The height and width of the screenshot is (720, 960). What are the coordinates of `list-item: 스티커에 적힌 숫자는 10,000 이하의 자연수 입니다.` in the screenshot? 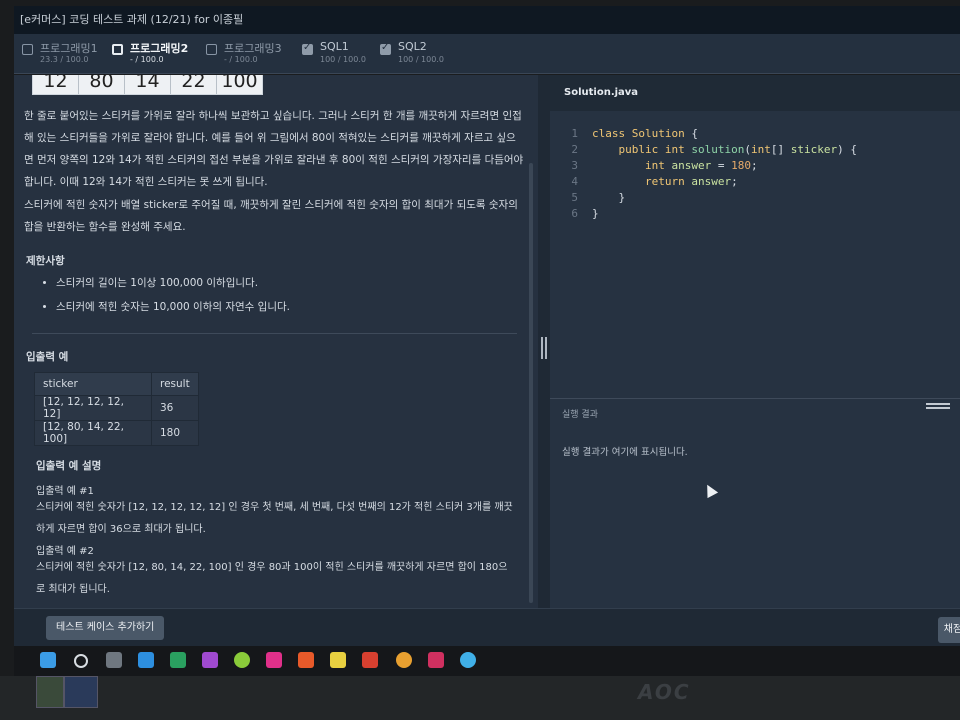 It's located at (173, 307).